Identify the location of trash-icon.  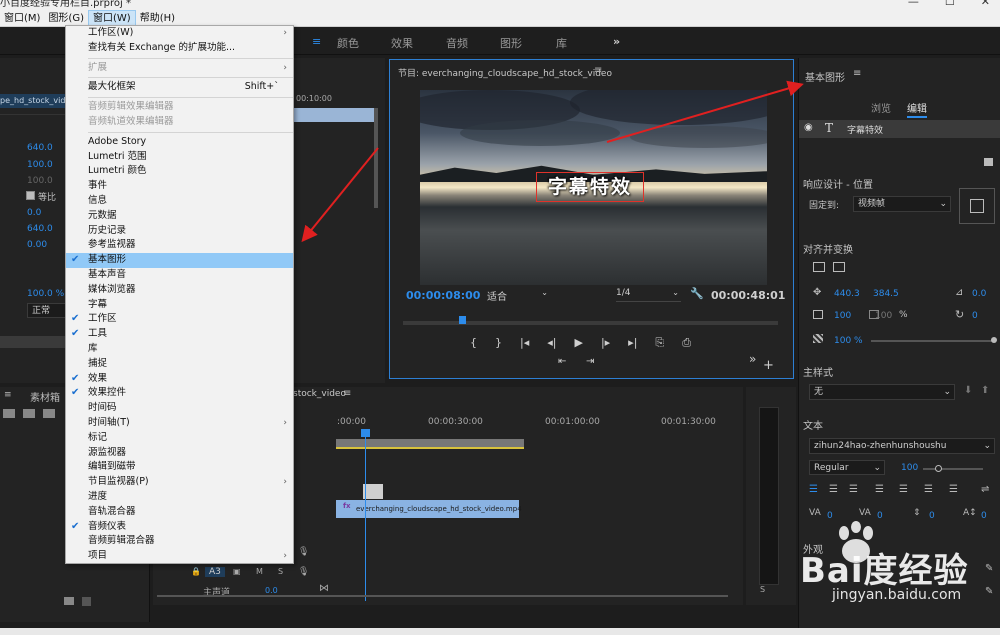
(86, 601).